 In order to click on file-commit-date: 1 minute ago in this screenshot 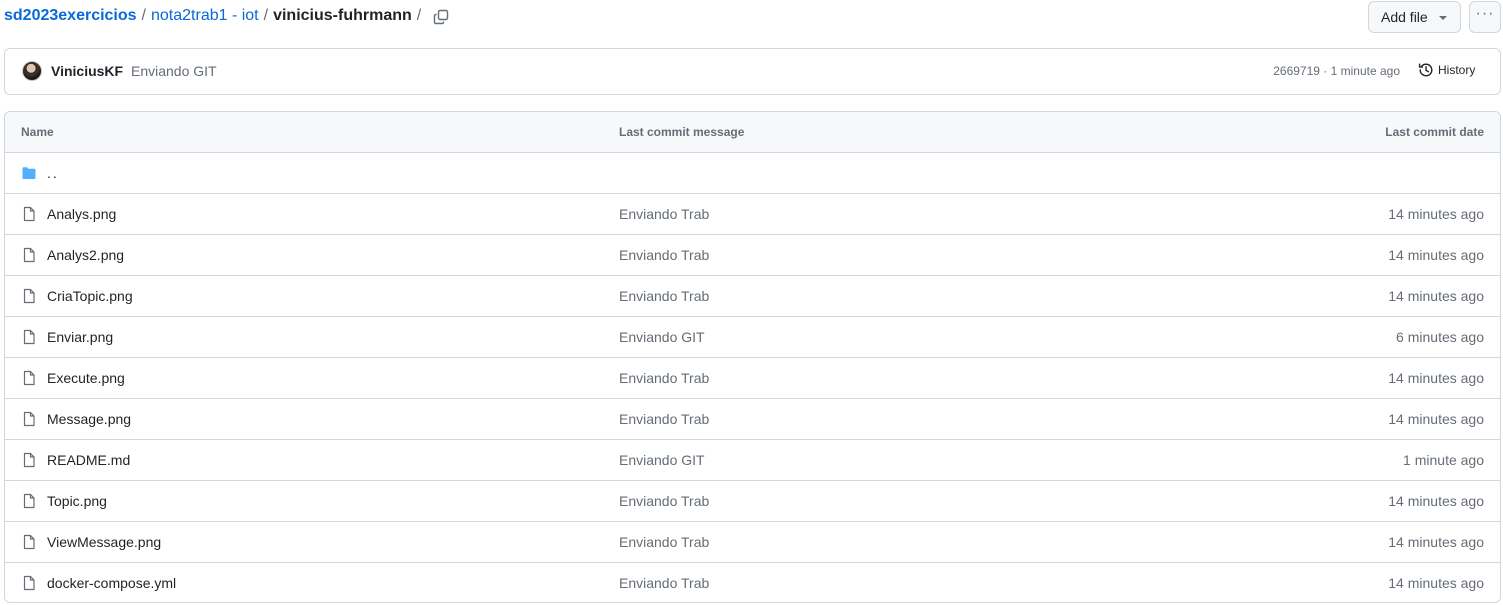, I will do `click(1443, 460)`.